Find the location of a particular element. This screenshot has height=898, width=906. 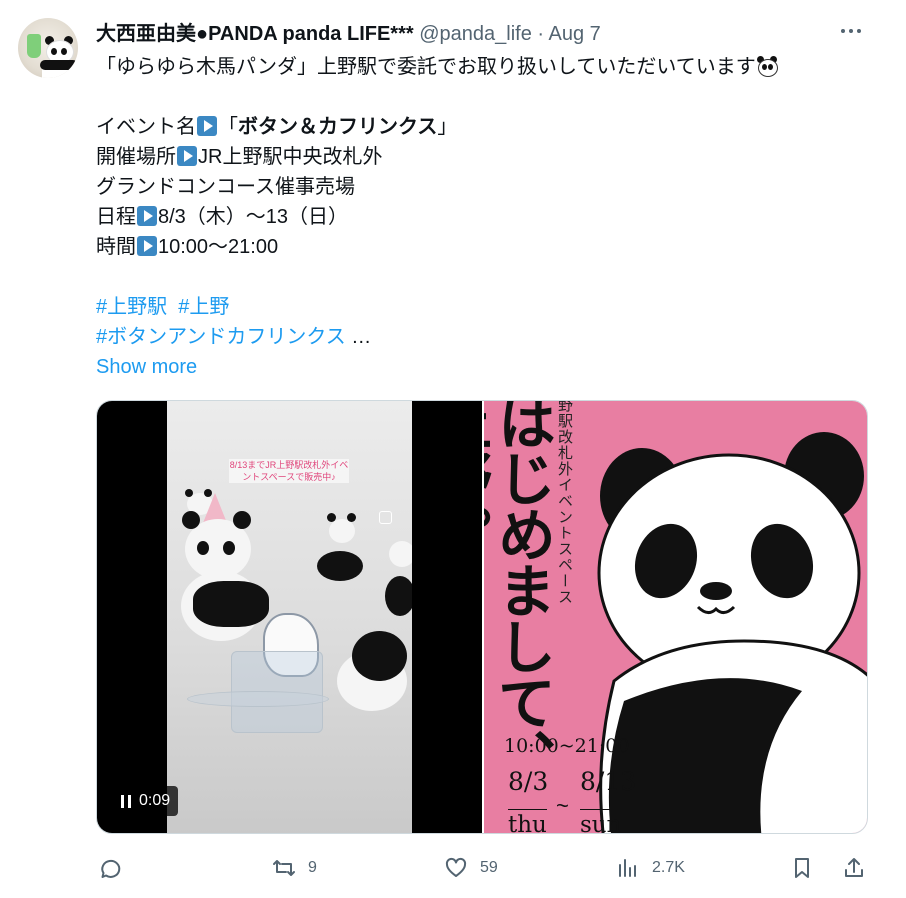

retweet-count: 9 is located at coordinates (312, 867).